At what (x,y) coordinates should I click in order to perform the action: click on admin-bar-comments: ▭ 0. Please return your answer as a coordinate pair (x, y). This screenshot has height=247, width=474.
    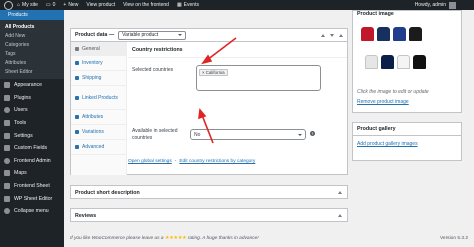
    Looking at the image, I should click on (51, 5).